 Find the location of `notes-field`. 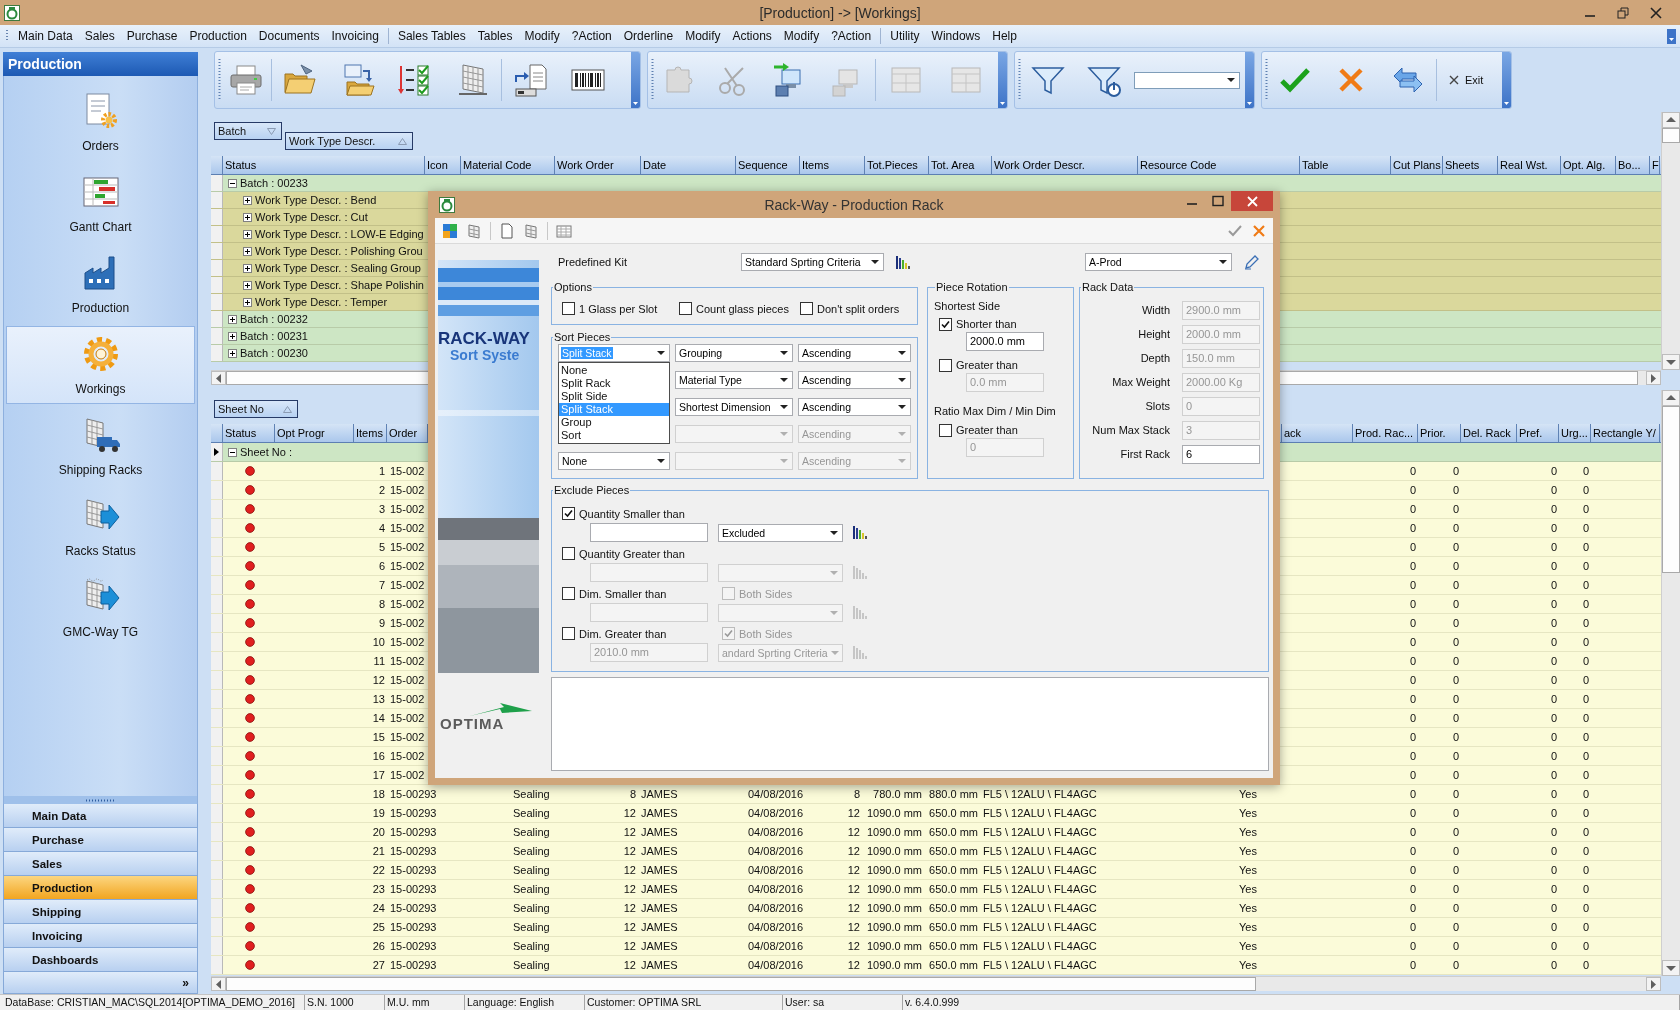

notes-field is located at coordinates (910, 724).